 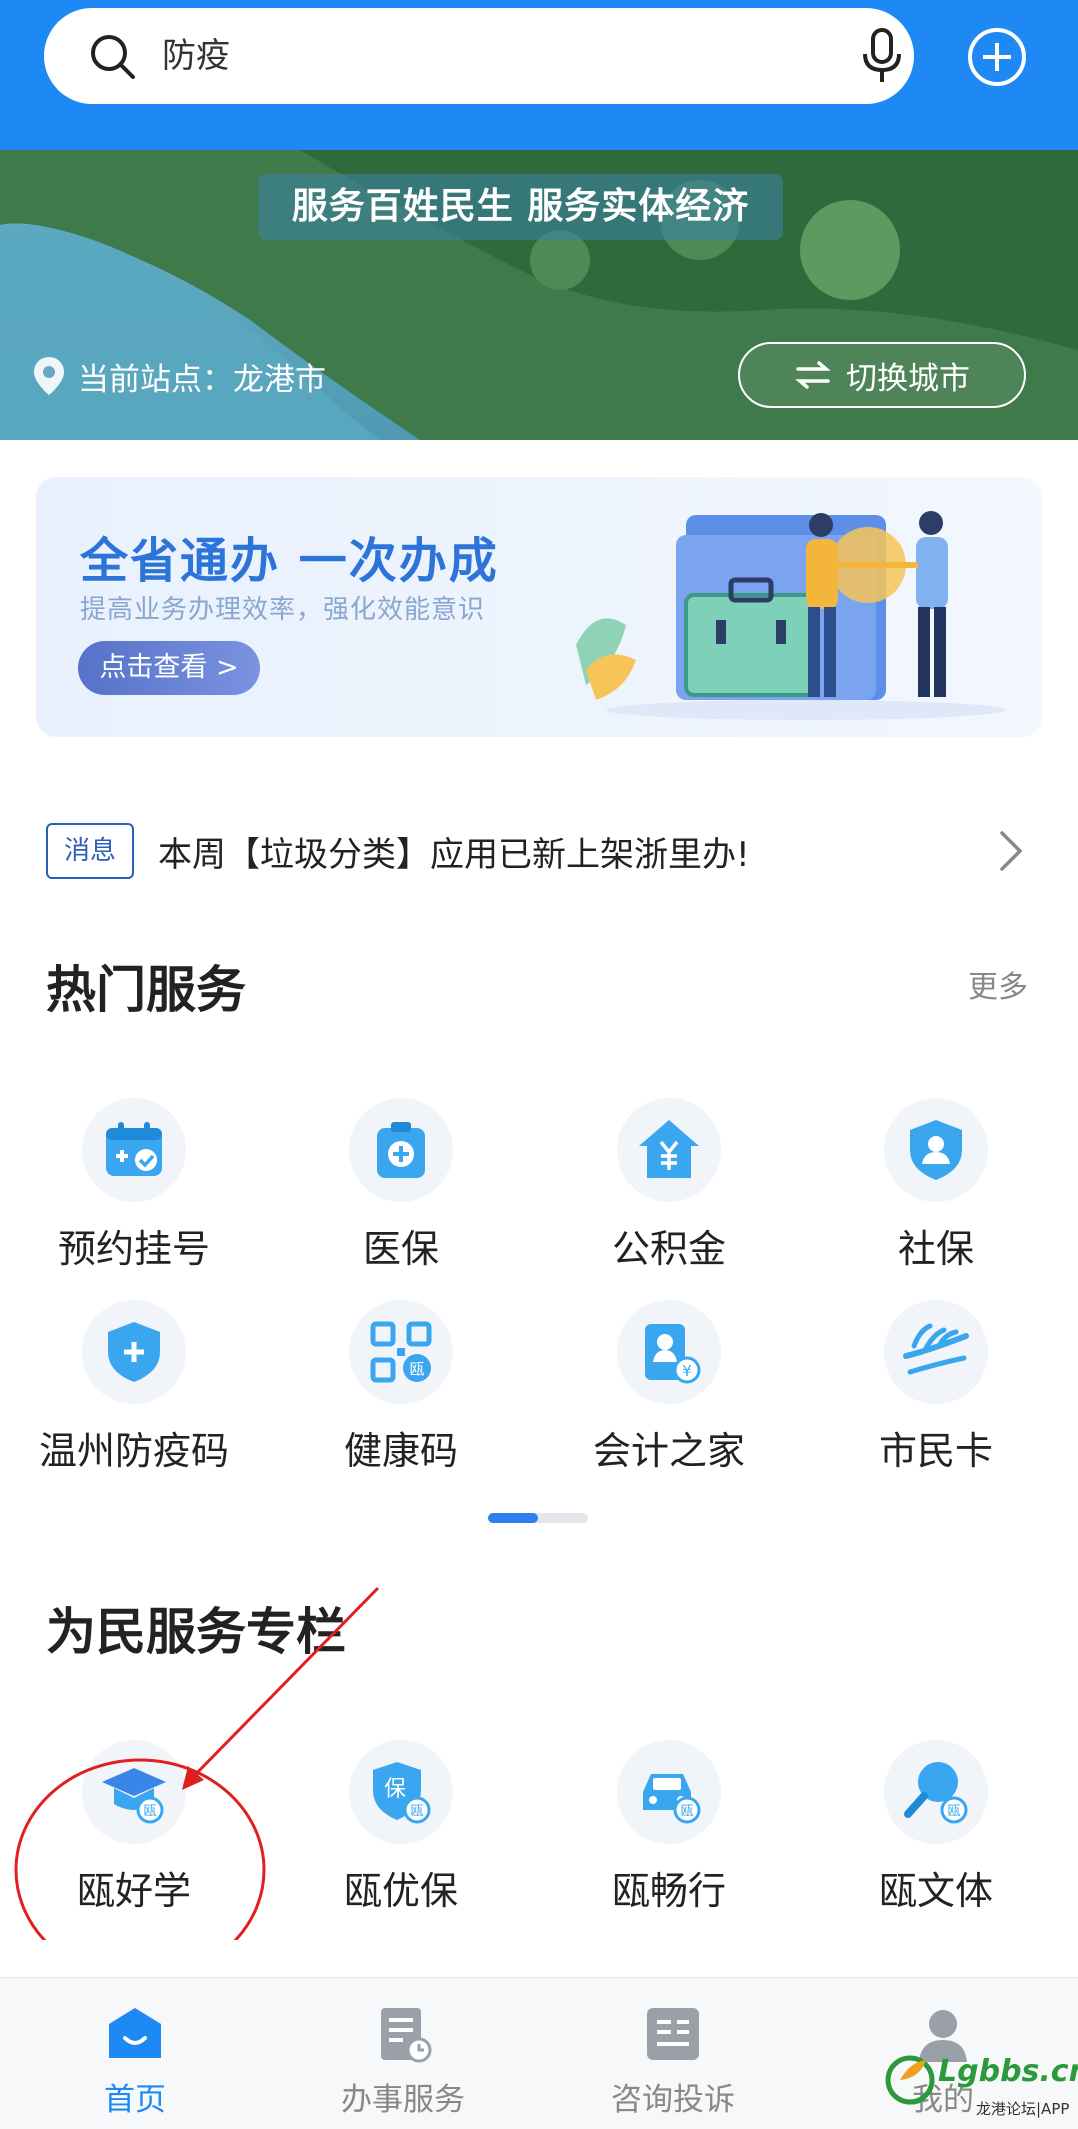 What do you see at coordinates (401, 1150) in the screenshot?
I see `medical-insurance-icon` at bounding box center [401, 1150].